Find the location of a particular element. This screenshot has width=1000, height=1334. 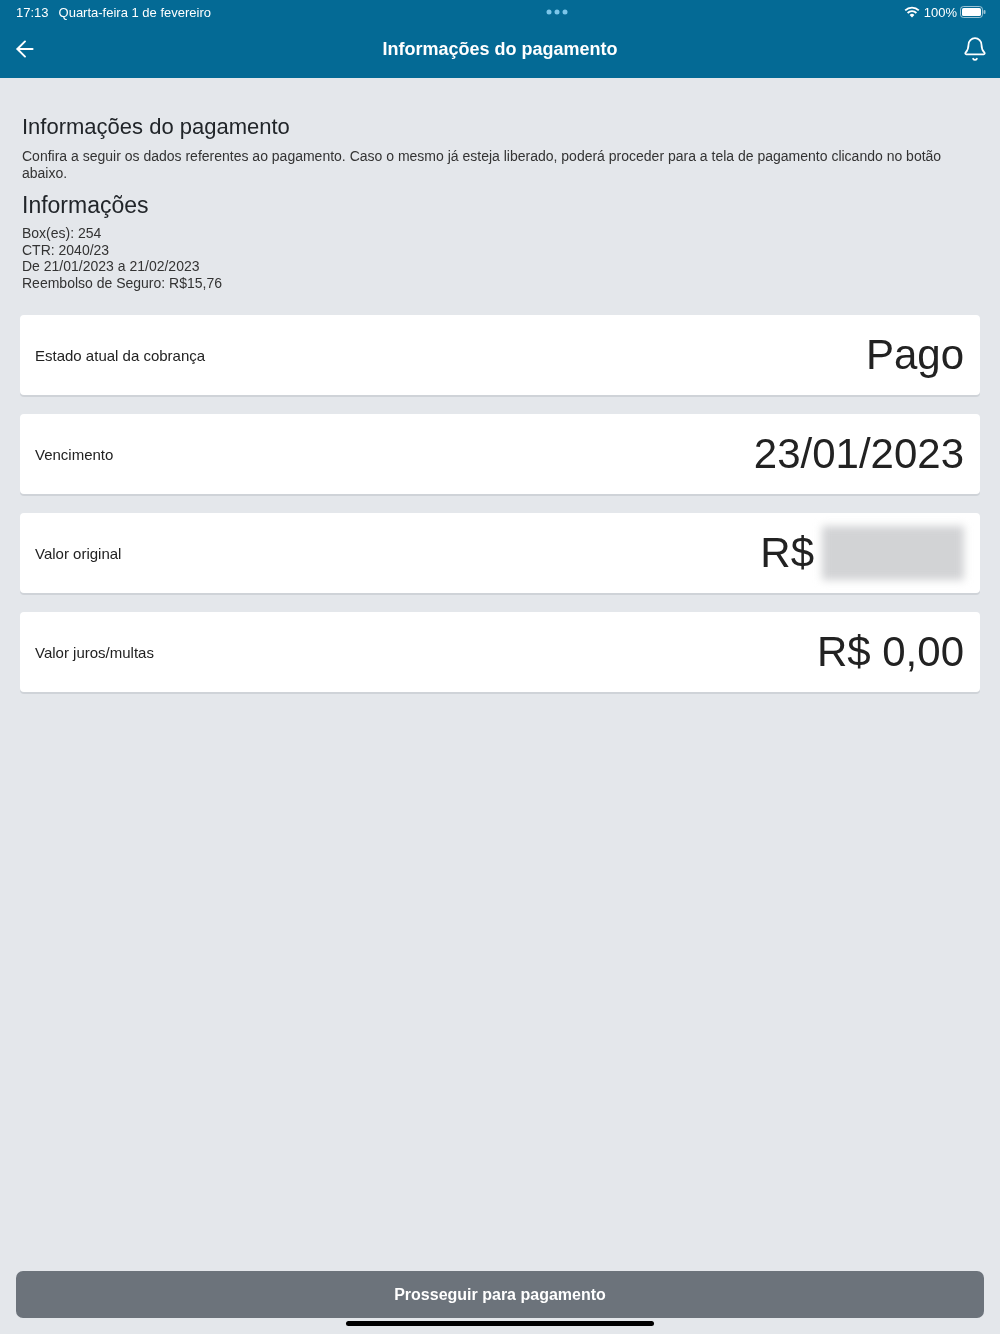

more-dots-icon is located at coordinates (557, 12).